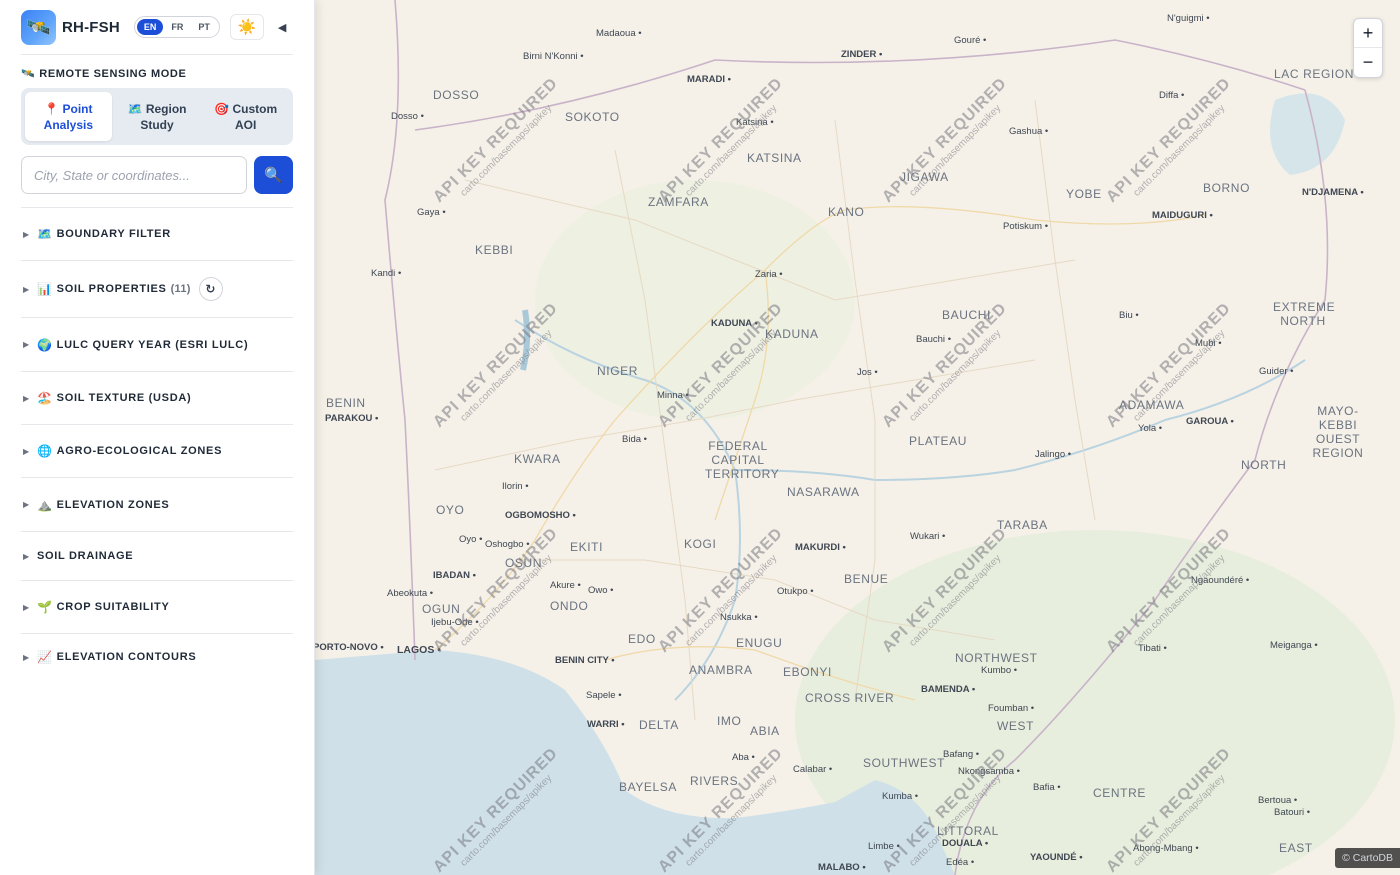 The image size is (1400, 875). What do you see at coordinates (407, 116) in the screenshot?
I see `map-city-label: Dosso` at bounding box center [407, 116].